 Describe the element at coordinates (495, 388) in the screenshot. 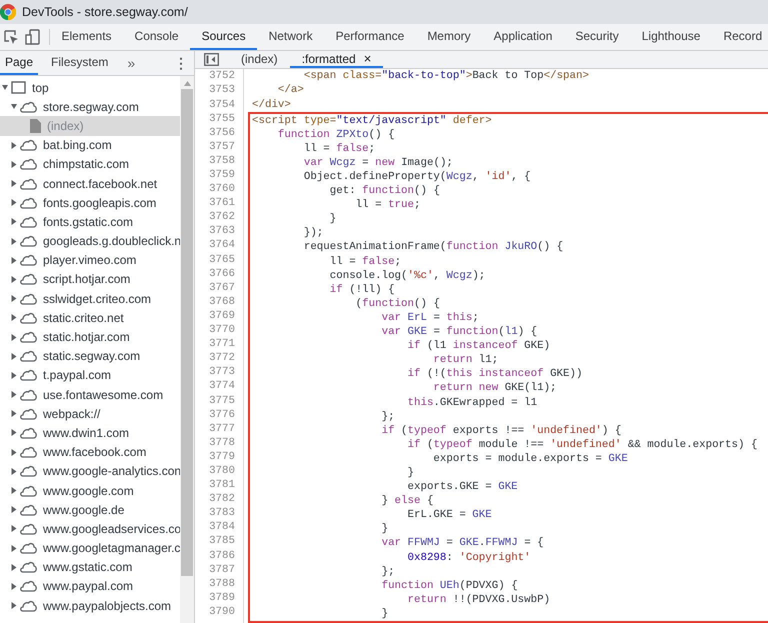

I see `code-line: return new GKE(l1);` at that location.